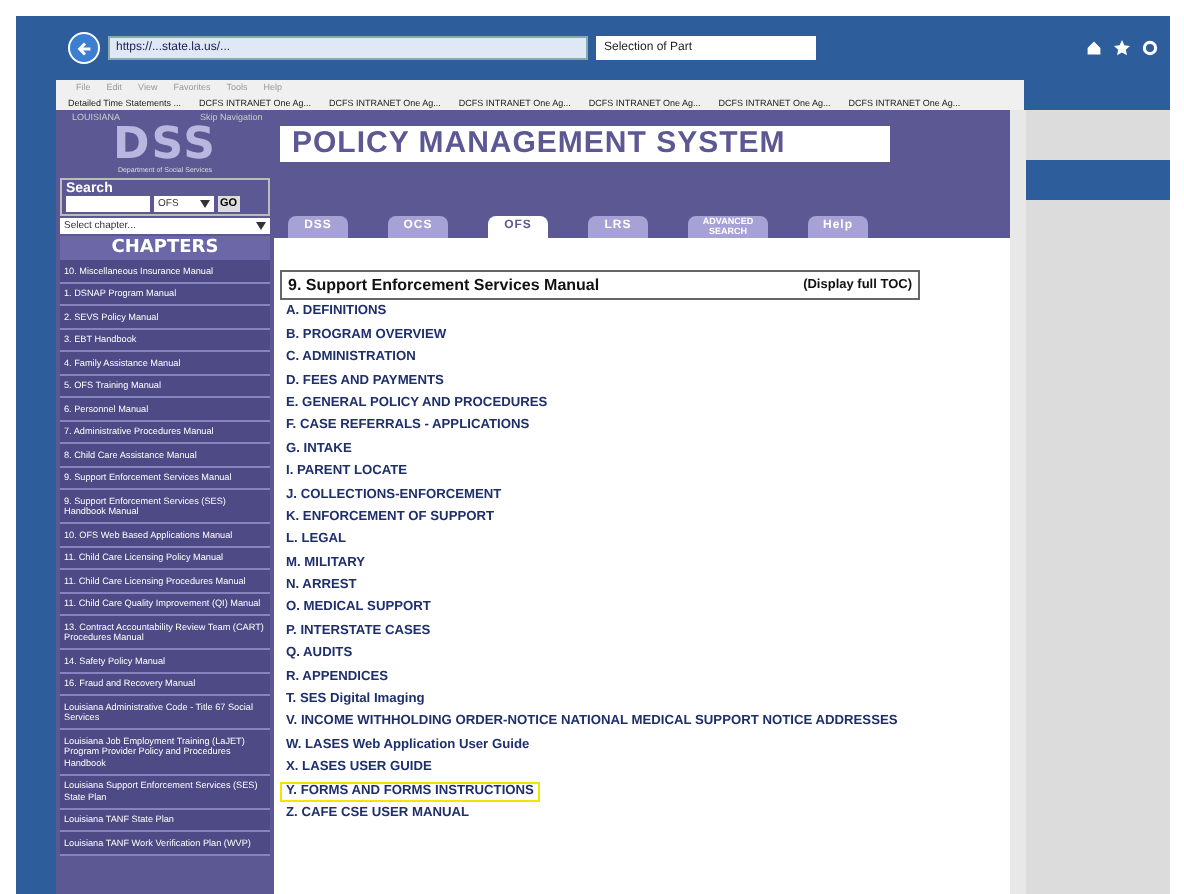  What do you see at coordinates (1122, 48) in the screenshot?
I see `star-icon` at bounding box center [1122, 48].